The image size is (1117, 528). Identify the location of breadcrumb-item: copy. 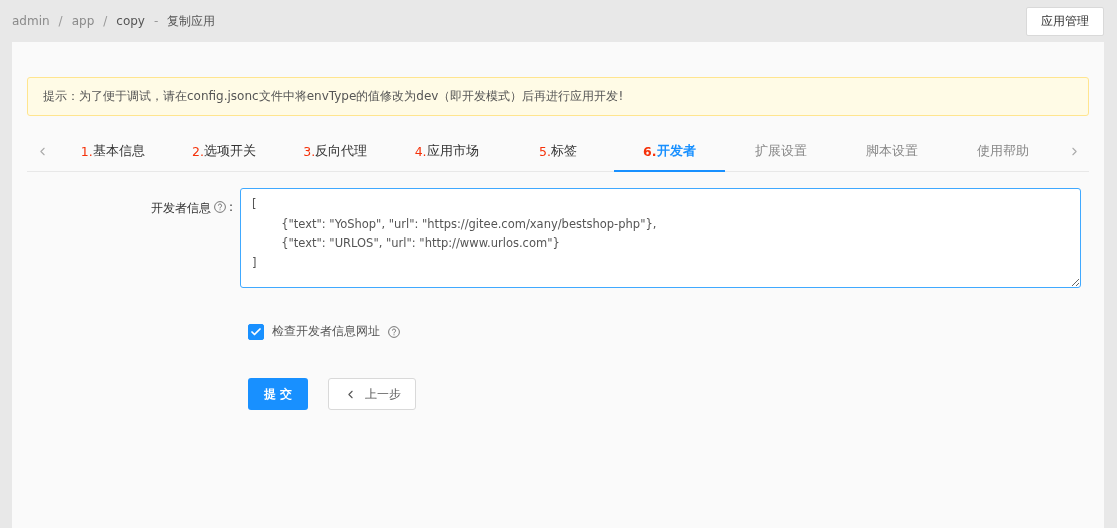
(130, 21).